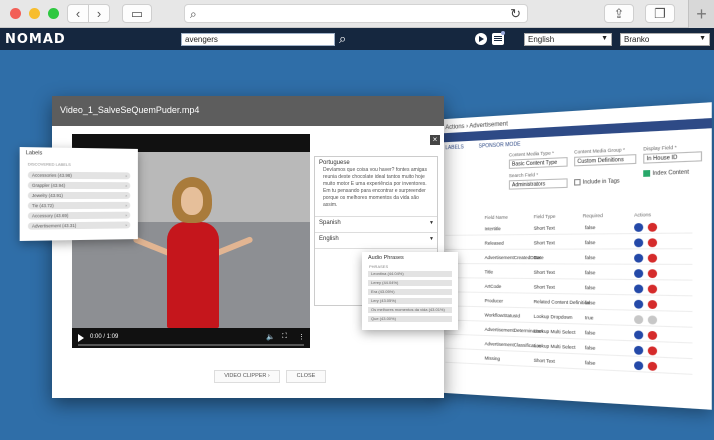  I want to click on reload-icon: ↻, so click(515, 14).